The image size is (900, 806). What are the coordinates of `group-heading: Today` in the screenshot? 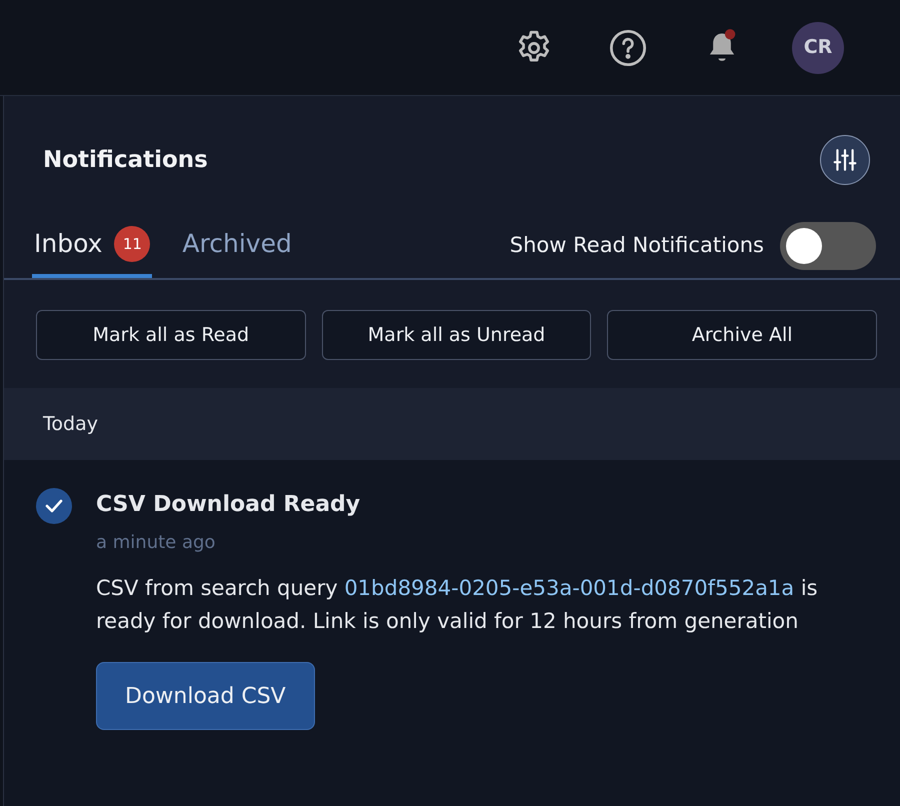 It's located at (70, 424).